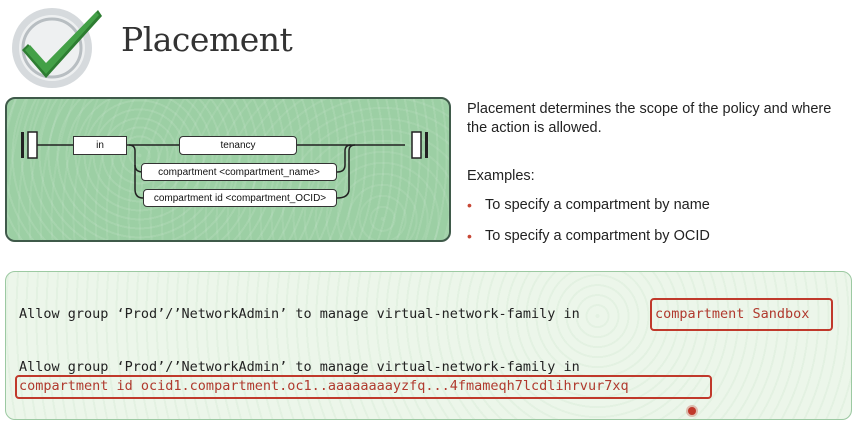 This screenshot has width=857, height=425. I want to click on pointer-dot, so click(692, 411).